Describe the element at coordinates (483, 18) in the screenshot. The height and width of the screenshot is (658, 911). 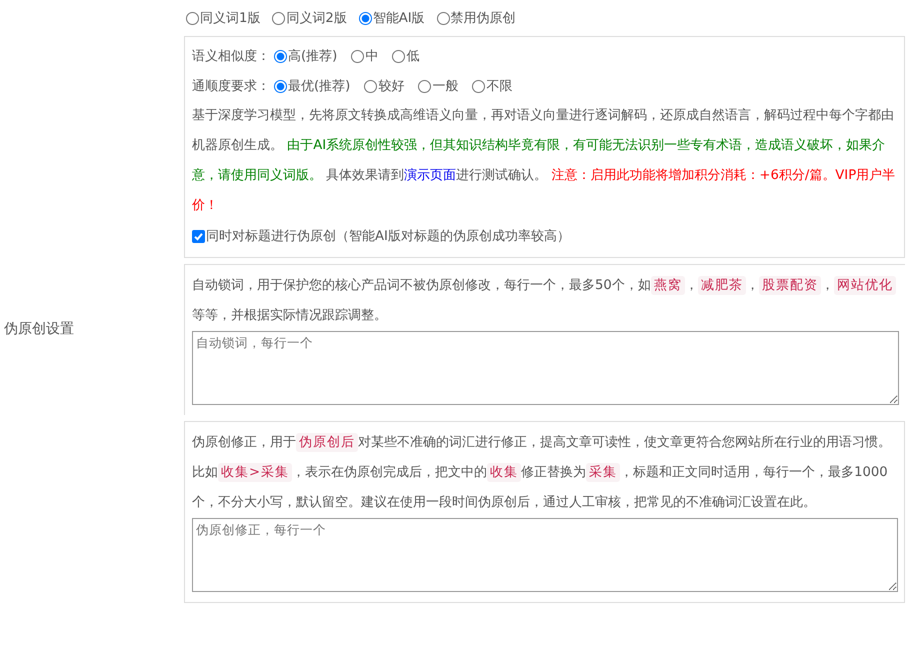
I see `option-label: 禁用伪原创` at that location.